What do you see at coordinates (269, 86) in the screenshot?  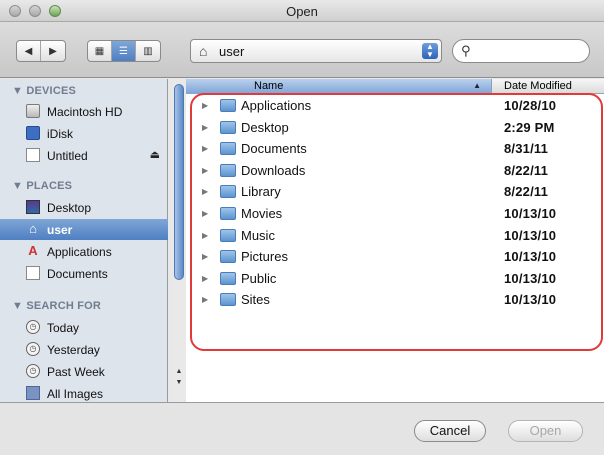 I see `column-header-name-label: Name` at bounding box center [269, 86].